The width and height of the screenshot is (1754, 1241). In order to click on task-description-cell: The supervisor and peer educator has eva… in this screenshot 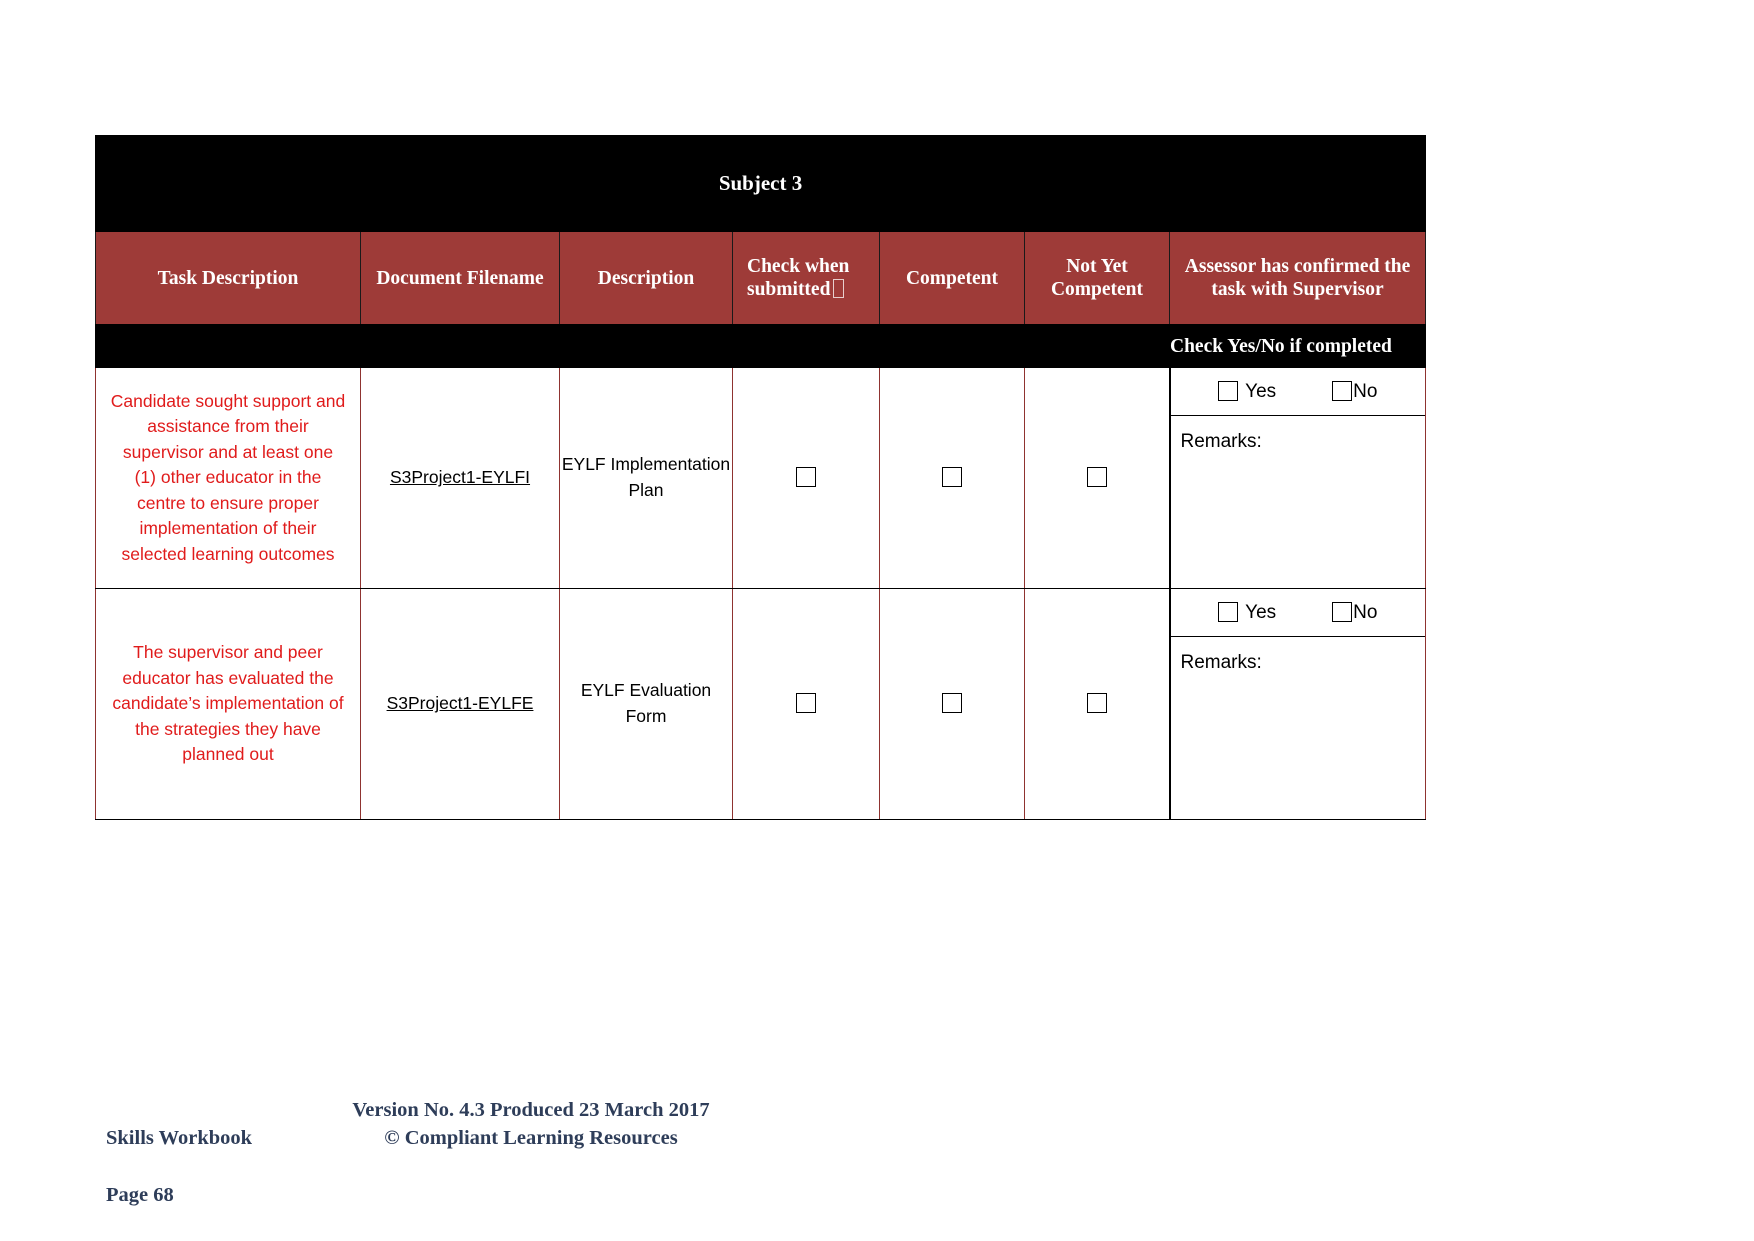, I will do `click(228, 704)`.